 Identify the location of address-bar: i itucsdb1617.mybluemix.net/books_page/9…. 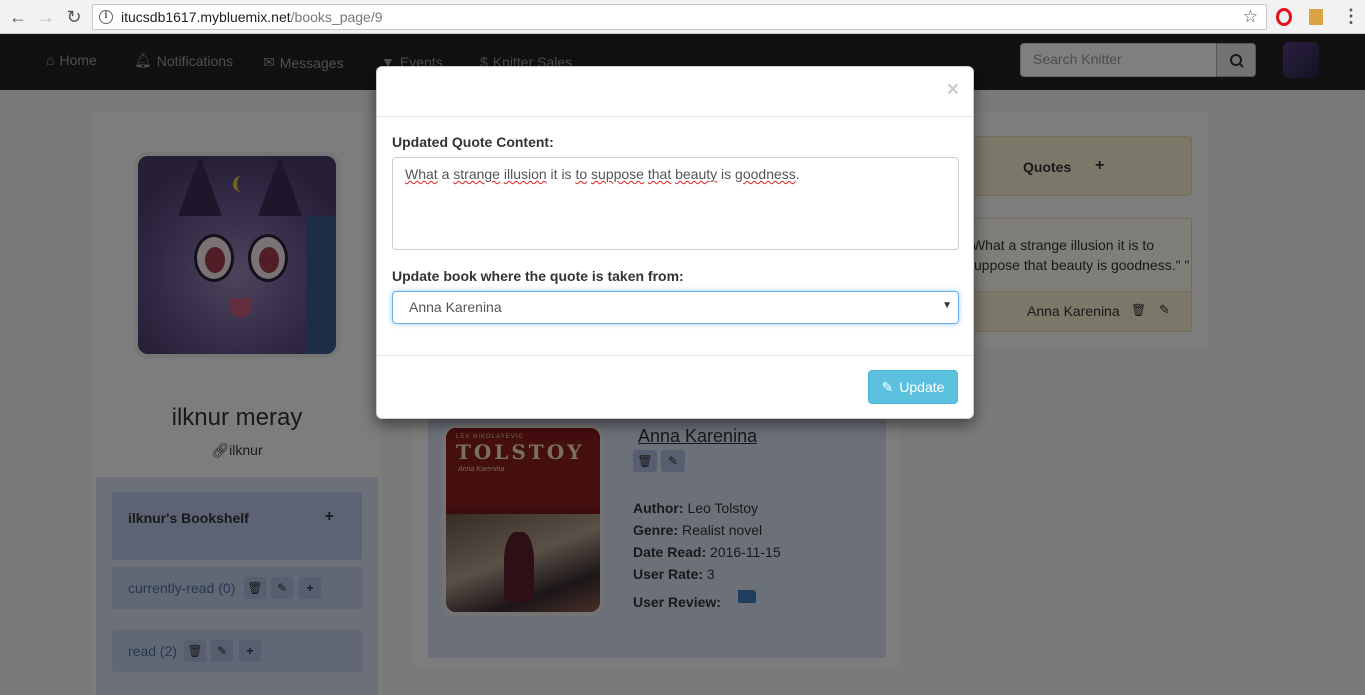
(679, 17).